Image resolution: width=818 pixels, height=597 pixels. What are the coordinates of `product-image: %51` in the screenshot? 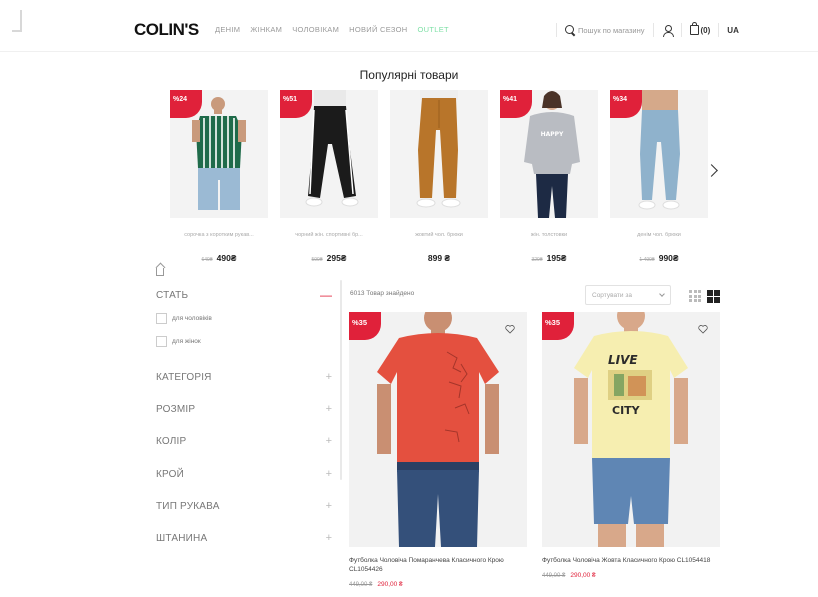 It's located at (329, 154).